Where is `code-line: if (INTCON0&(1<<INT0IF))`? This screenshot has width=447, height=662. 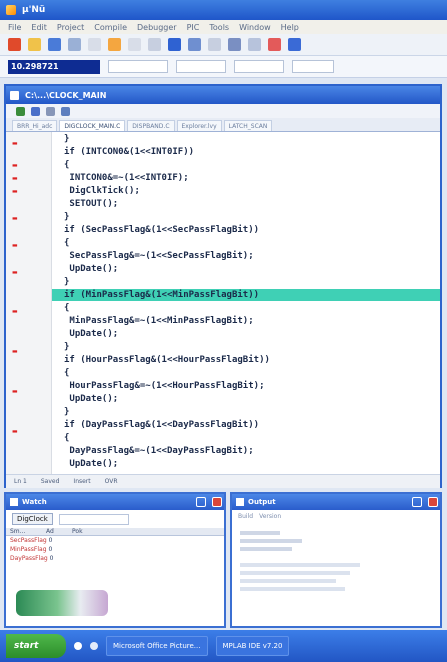
code-line: if (INTCON0&(1<<INT0IF)) is located at coordinates (129, 152).